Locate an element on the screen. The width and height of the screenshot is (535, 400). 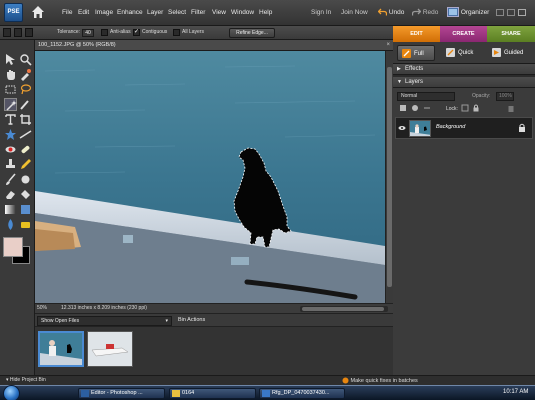
close-button is located at coordinates (522, 12).